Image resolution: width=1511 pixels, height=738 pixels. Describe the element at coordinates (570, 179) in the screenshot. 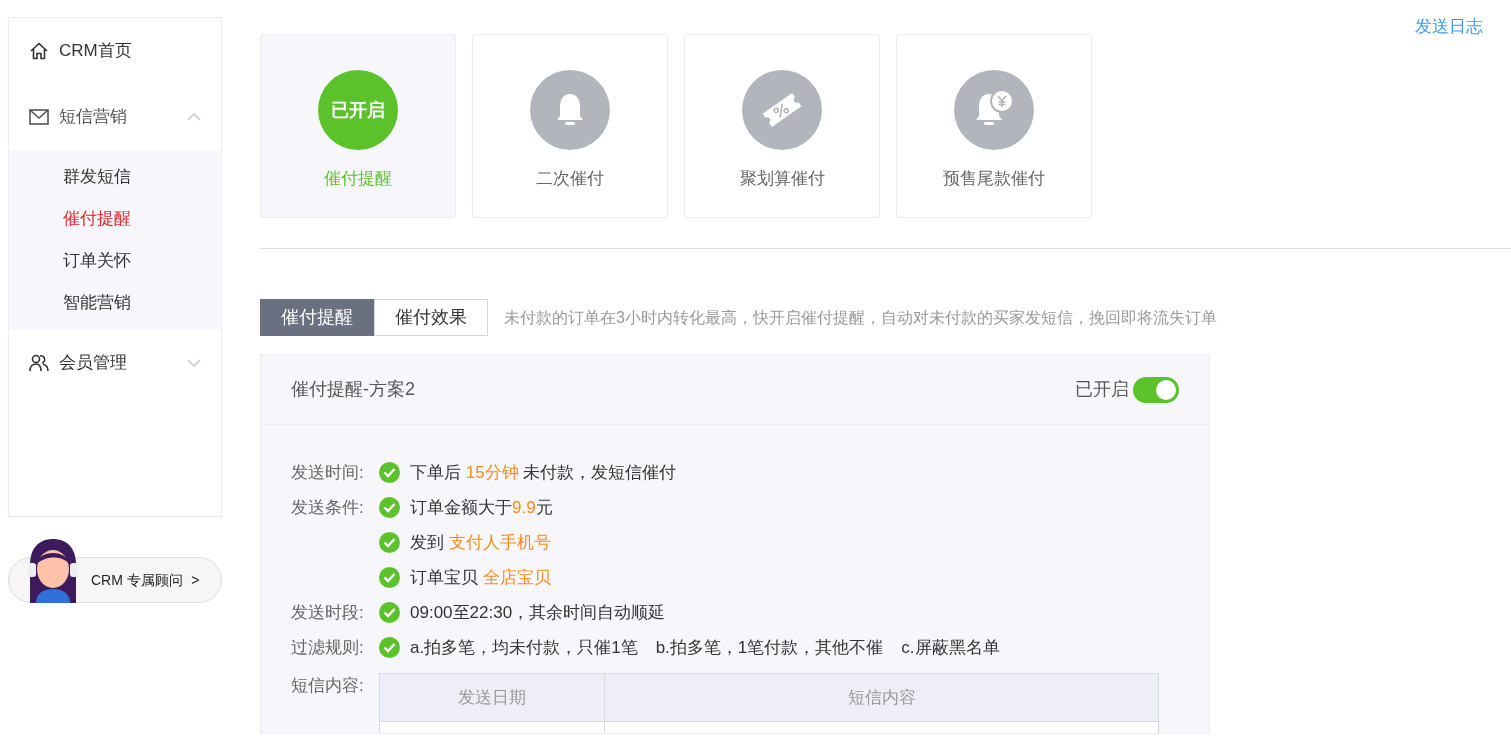

I see `scene-label: 二次催付` at that location.